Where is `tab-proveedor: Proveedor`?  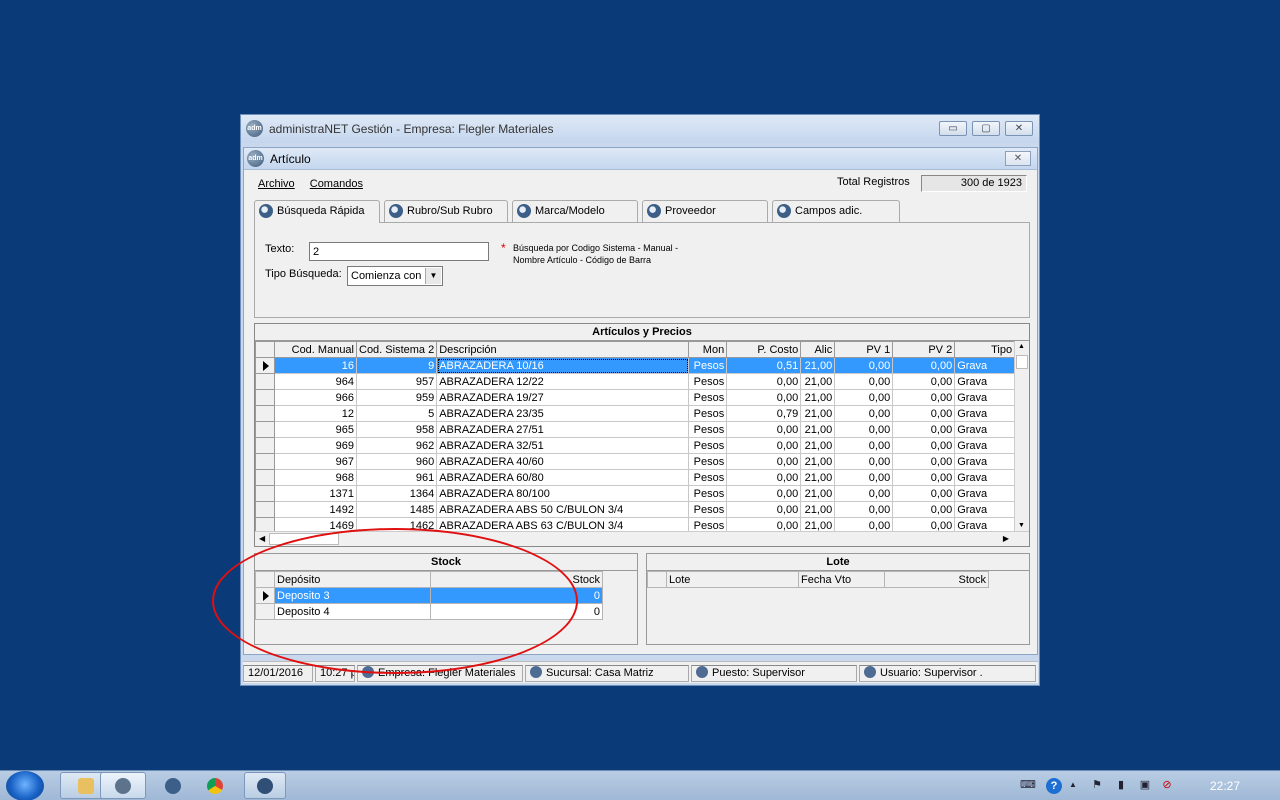 tab-proveedor: Proveedor is located at coordinates (705, 211).